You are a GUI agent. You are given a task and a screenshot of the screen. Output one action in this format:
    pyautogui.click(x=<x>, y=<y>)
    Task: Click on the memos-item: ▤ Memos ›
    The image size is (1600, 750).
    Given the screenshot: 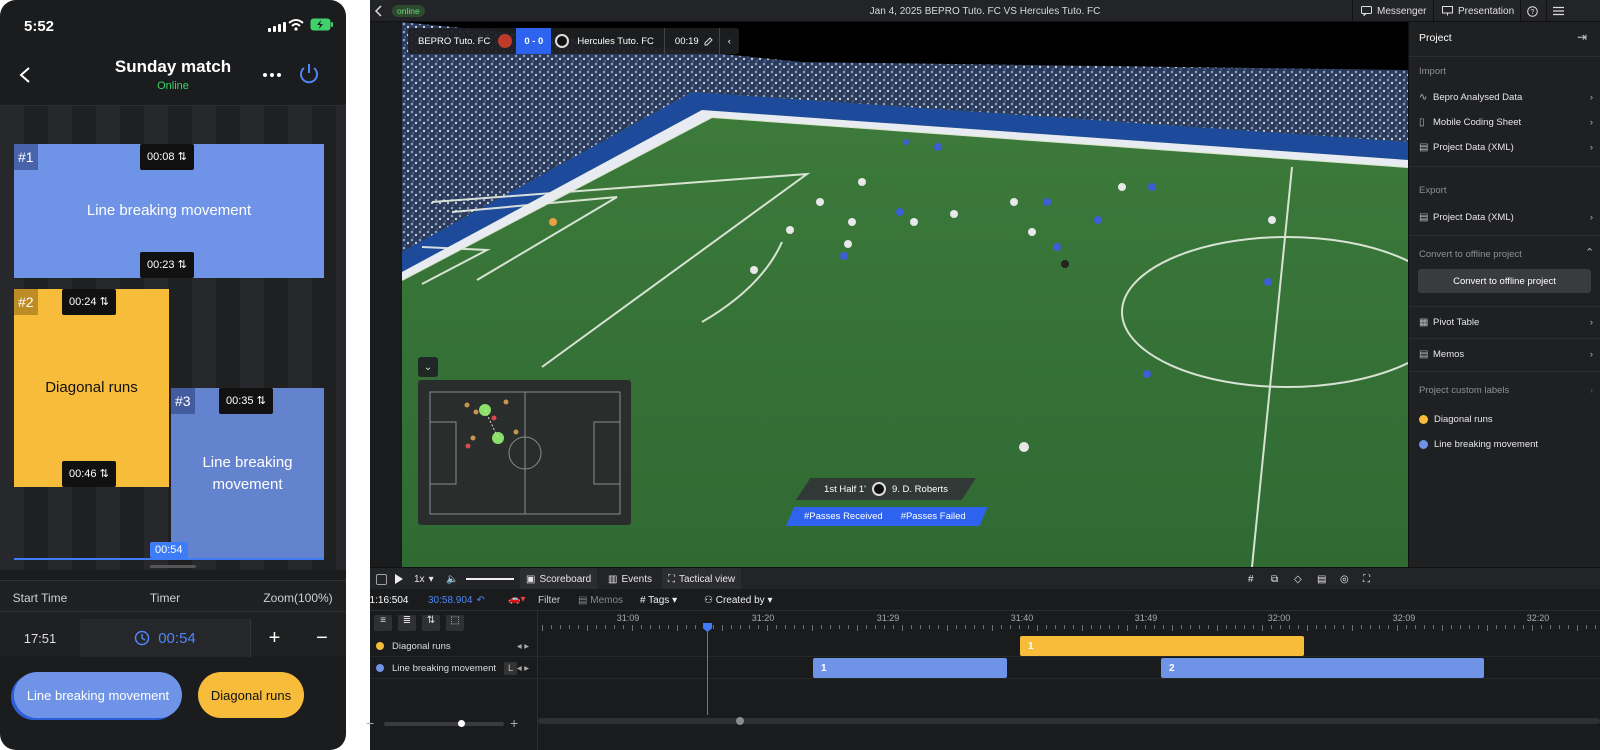 What is the action you would take?
    pyautogui.click(x=1507, y=354)
    